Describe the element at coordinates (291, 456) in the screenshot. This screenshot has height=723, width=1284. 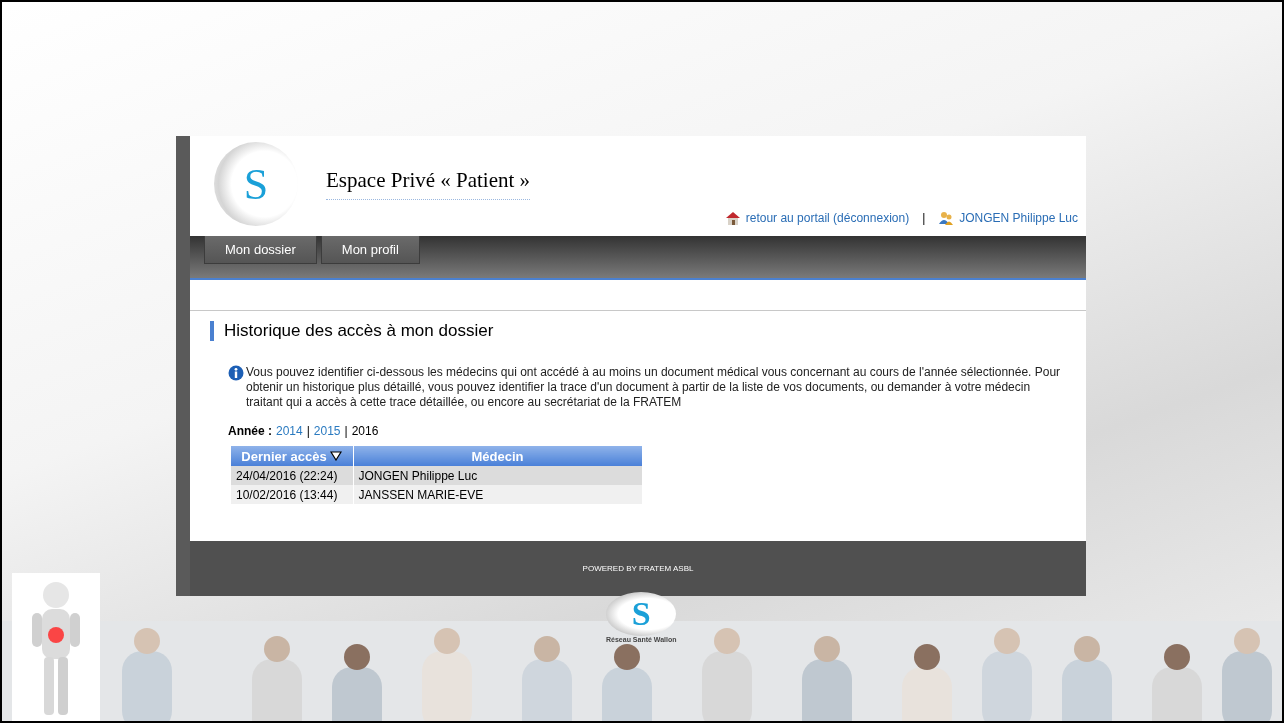
I see `column-header: Dernier accès` at that location.